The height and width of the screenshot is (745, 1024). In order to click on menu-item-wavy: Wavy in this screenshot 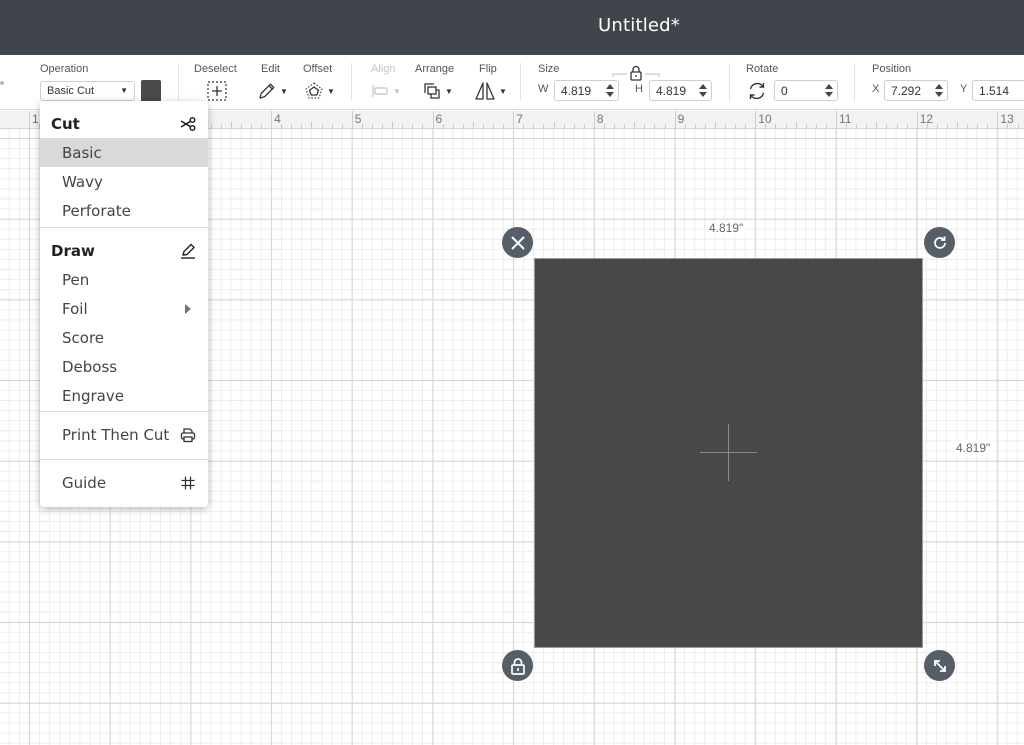, I will do `click(124, 181)`.